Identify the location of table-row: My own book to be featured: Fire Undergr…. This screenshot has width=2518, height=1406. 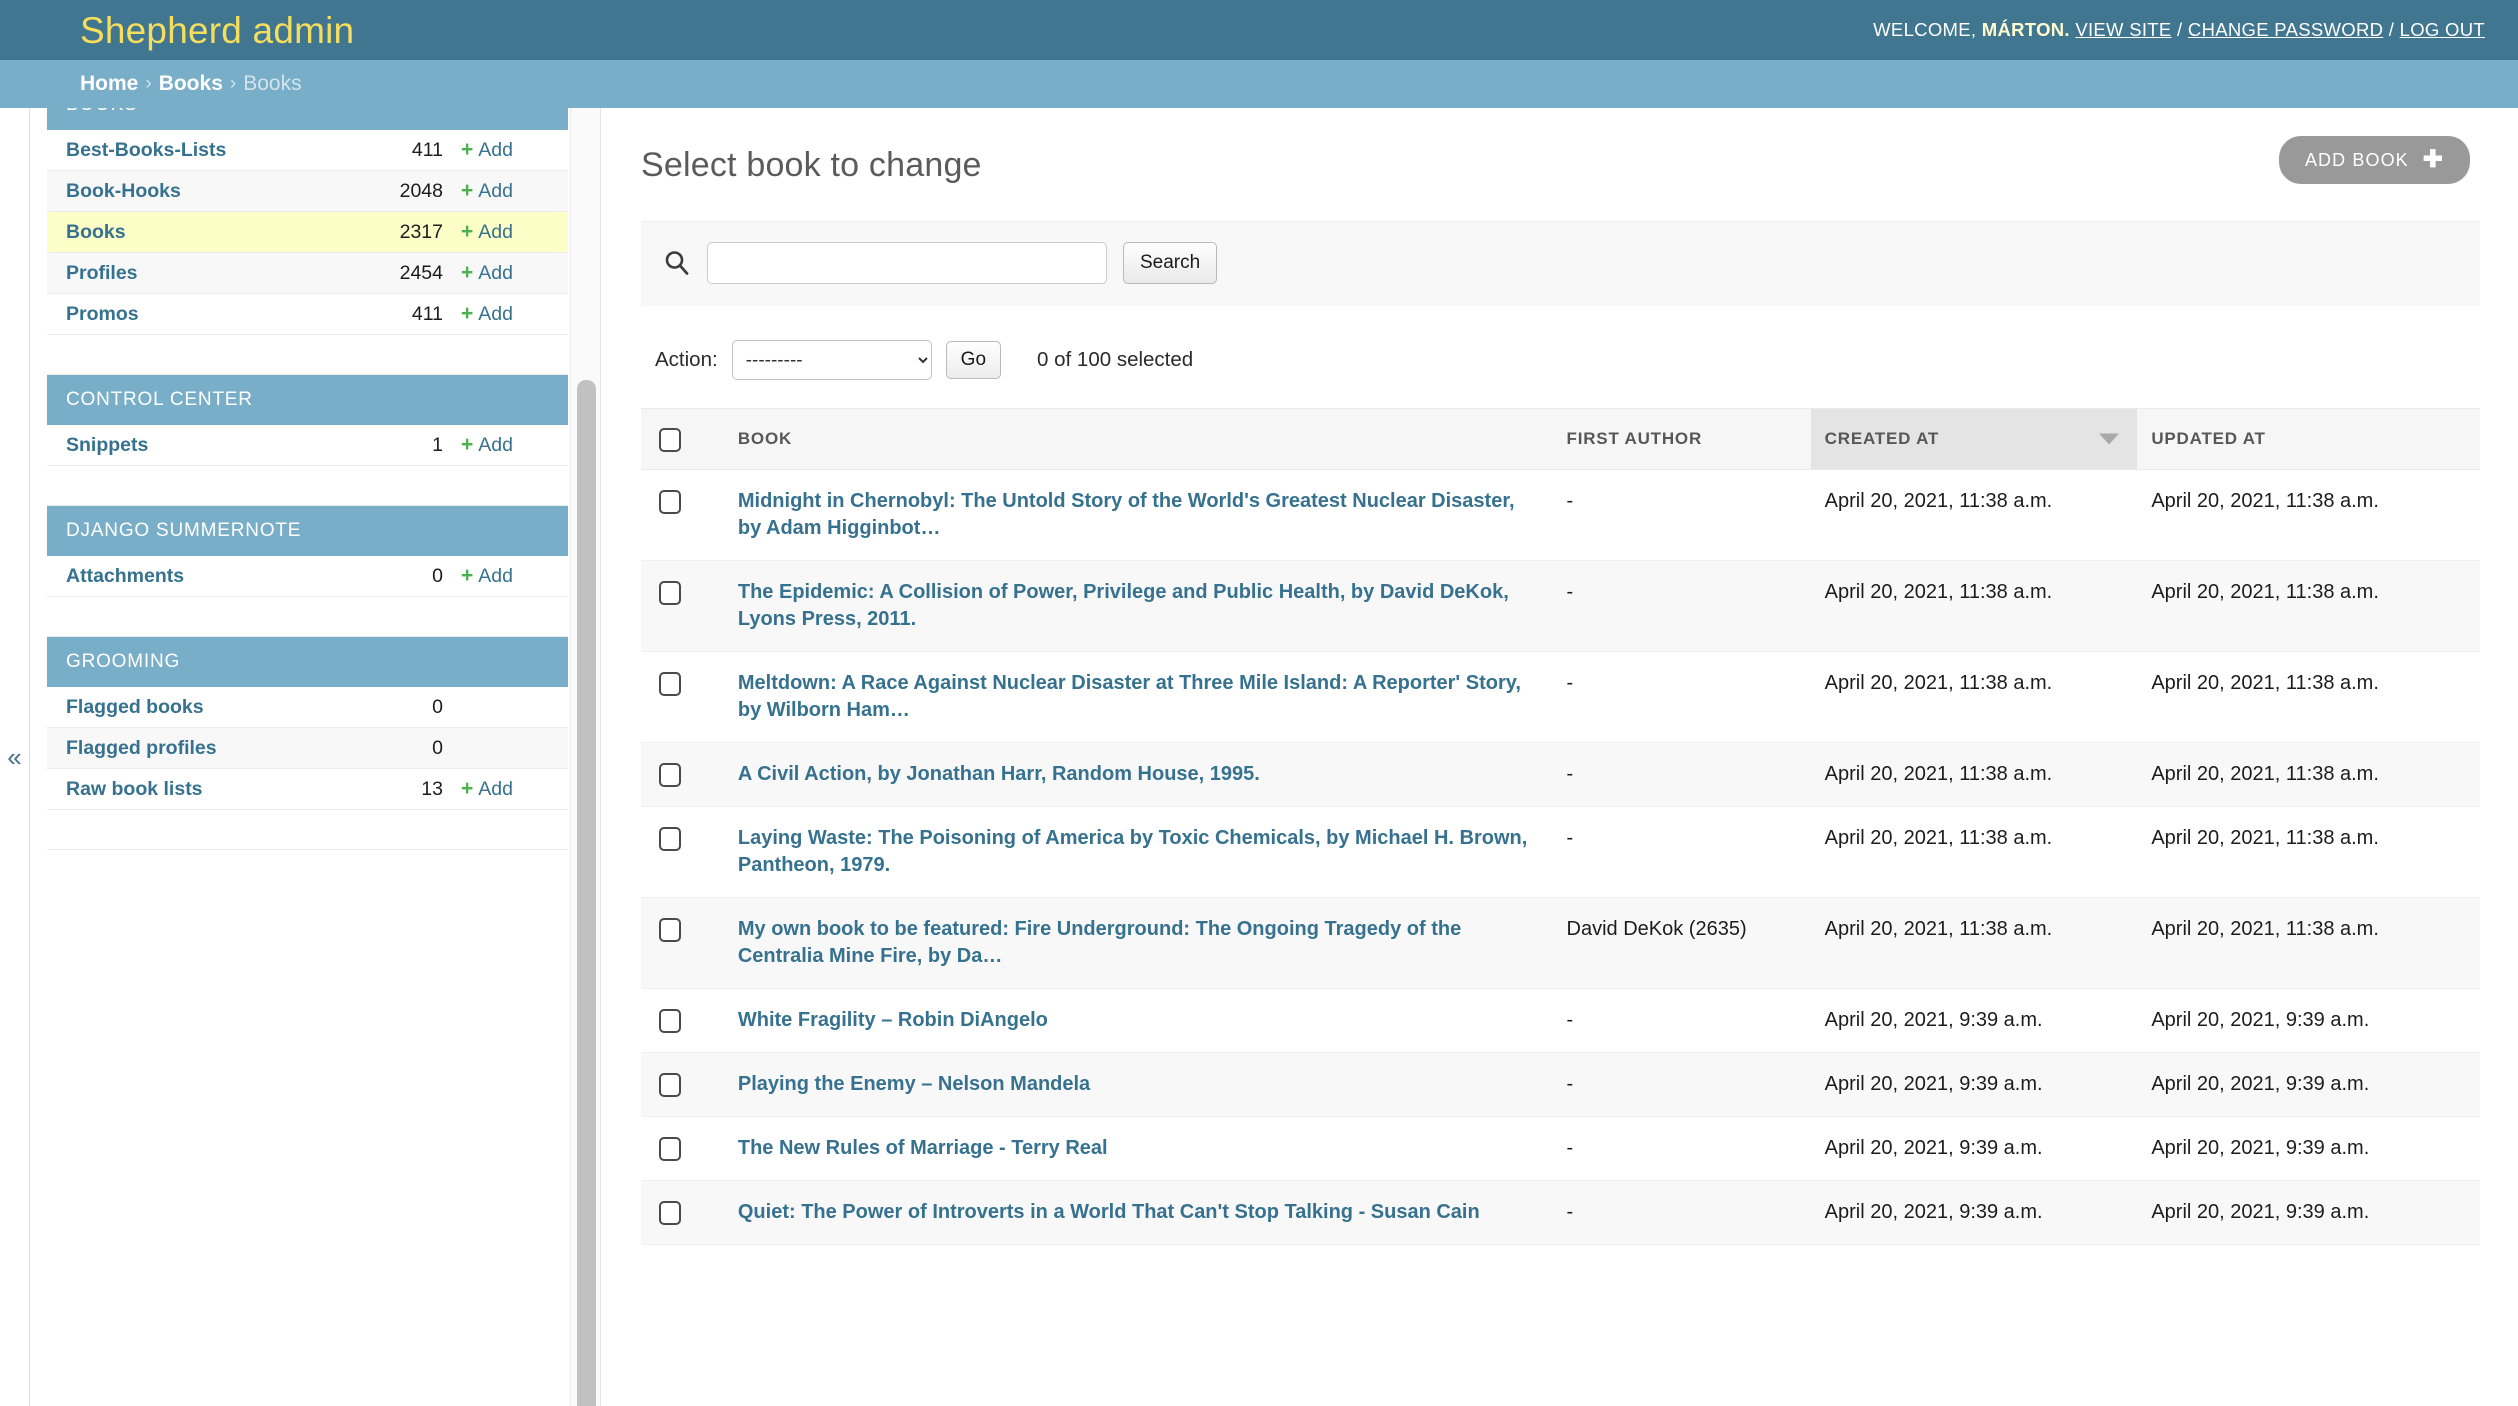
(1560, 943).